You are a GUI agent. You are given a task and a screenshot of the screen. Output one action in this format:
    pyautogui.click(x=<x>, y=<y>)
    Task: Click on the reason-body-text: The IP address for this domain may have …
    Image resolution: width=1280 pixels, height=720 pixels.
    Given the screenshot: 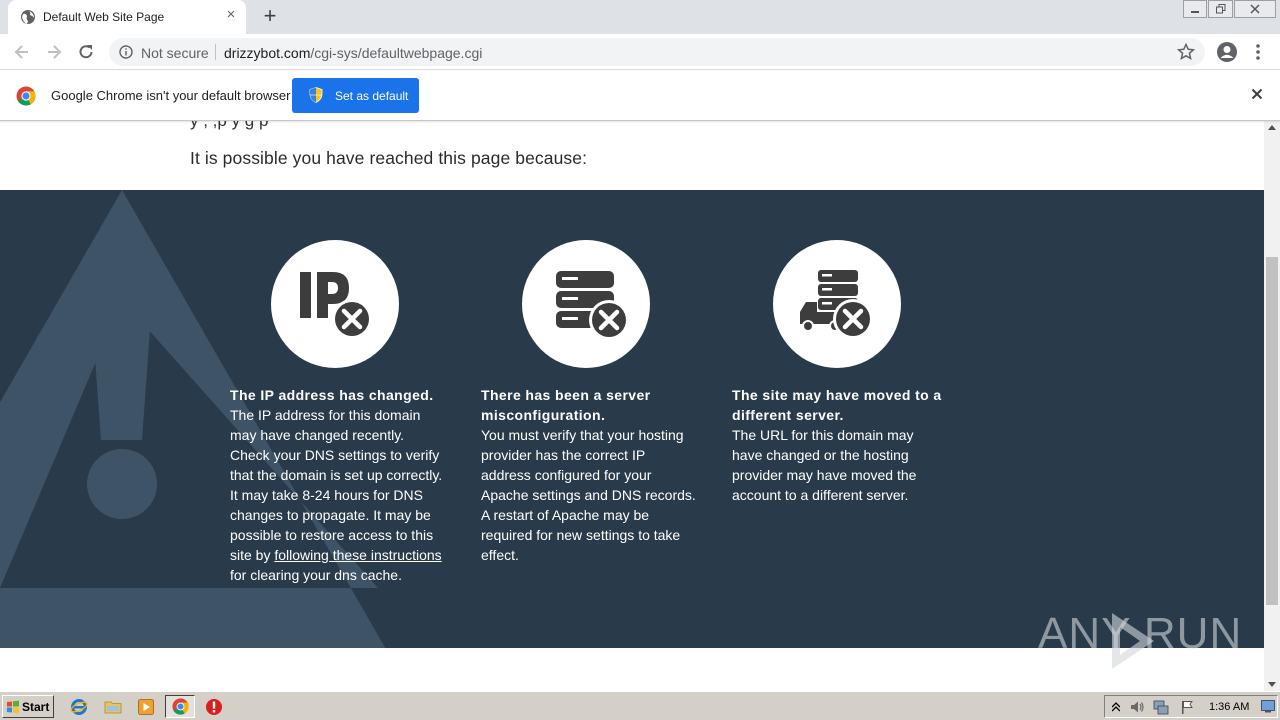 What is the action you would take?
    pyautogui.click(x=336, y=485)
    